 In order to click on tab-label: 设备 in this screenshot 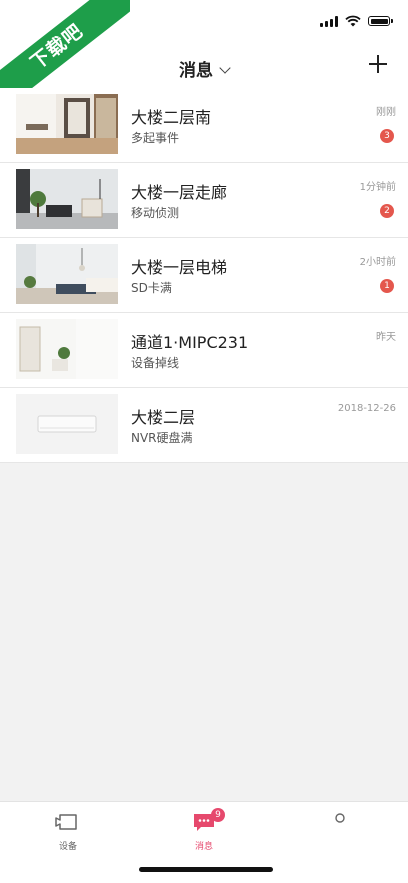, I will do `click(67, 847)`.